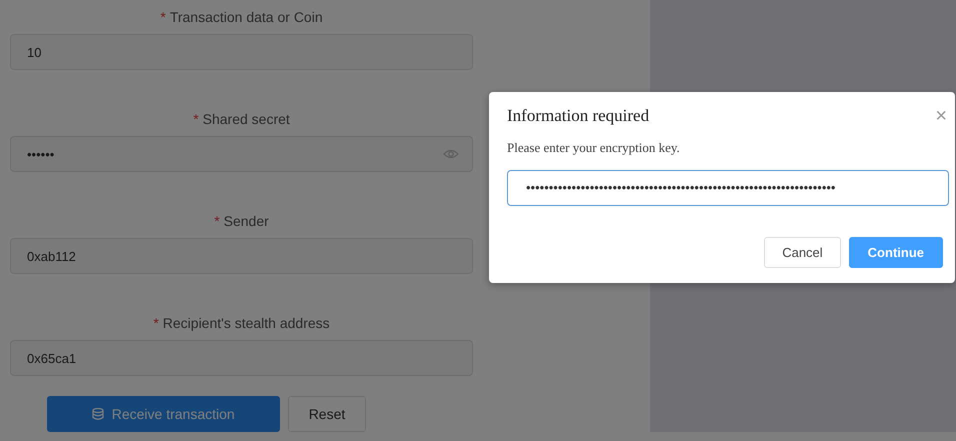 This screenshot has width=956, height=441. Describe the element at coordinates (802, 252) in the screenshot. I see `cancel-button: Cancel` at that location.